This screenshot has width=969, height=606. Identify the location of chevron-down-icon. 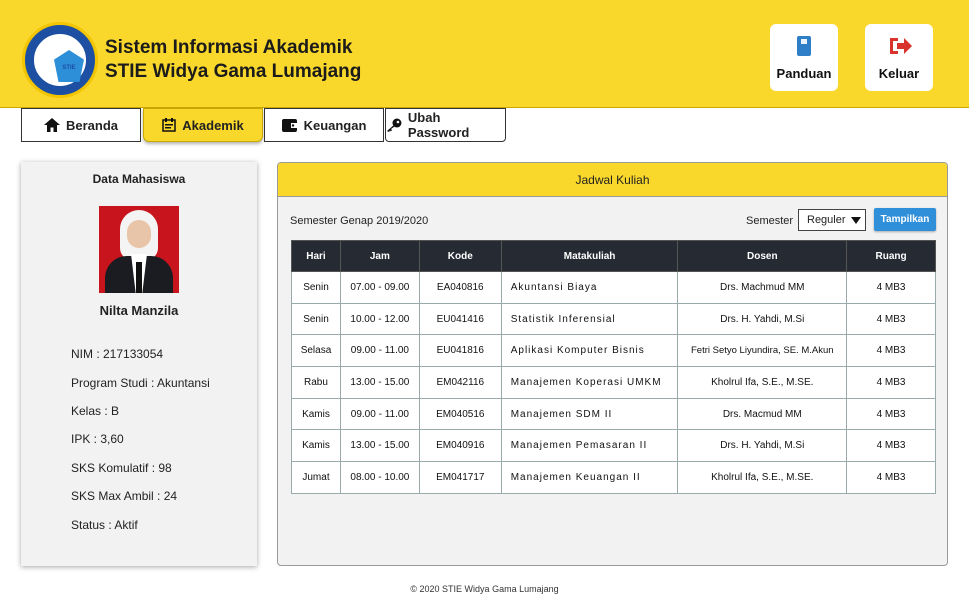
(856, 220).